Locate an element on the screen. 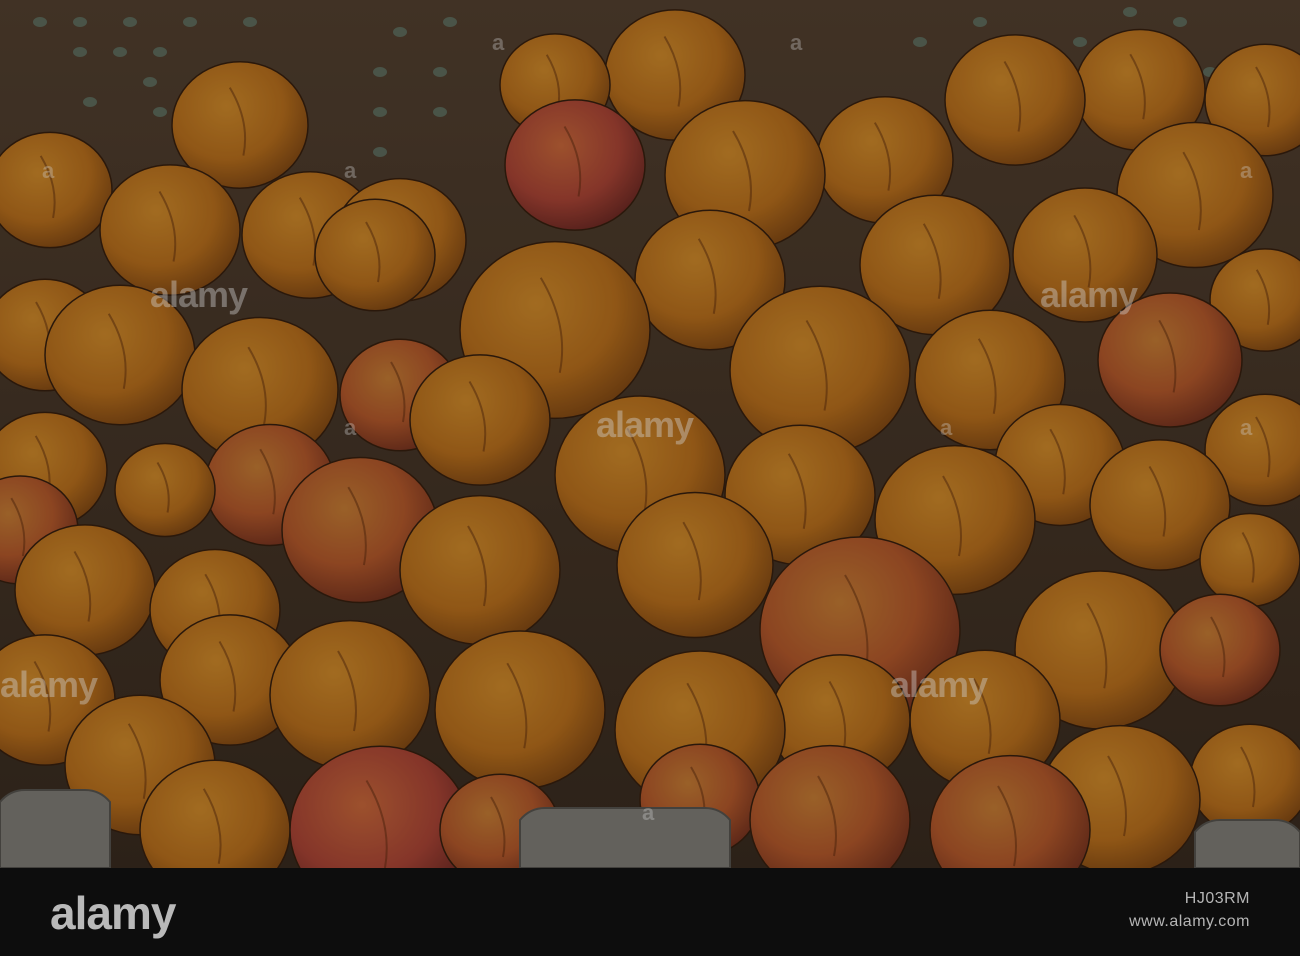 The height and width of the screenshot is (956, 1300). footer-bar: alamy HJ03RM www.alamy.com is located at coordinates (650, 912).